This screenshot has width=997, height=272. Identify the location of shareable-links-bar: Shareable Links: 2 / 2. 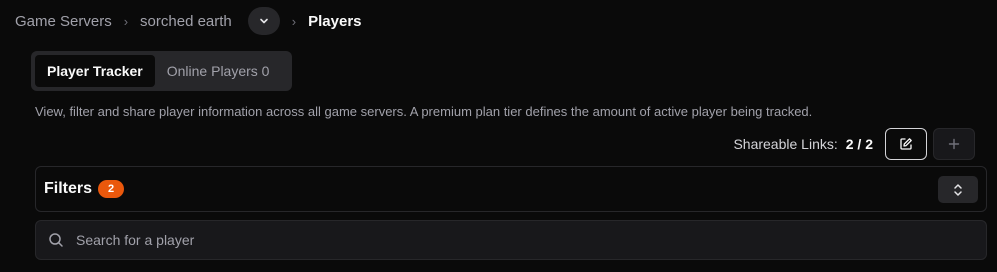
(854, 144).